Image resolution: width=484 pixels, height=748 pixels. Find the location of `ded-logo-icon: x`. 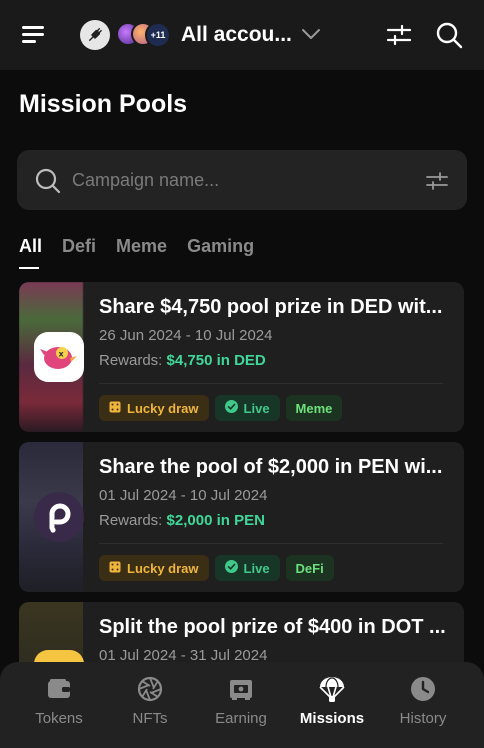

ded-logo-icon: x is located at coordinates (59, 357).